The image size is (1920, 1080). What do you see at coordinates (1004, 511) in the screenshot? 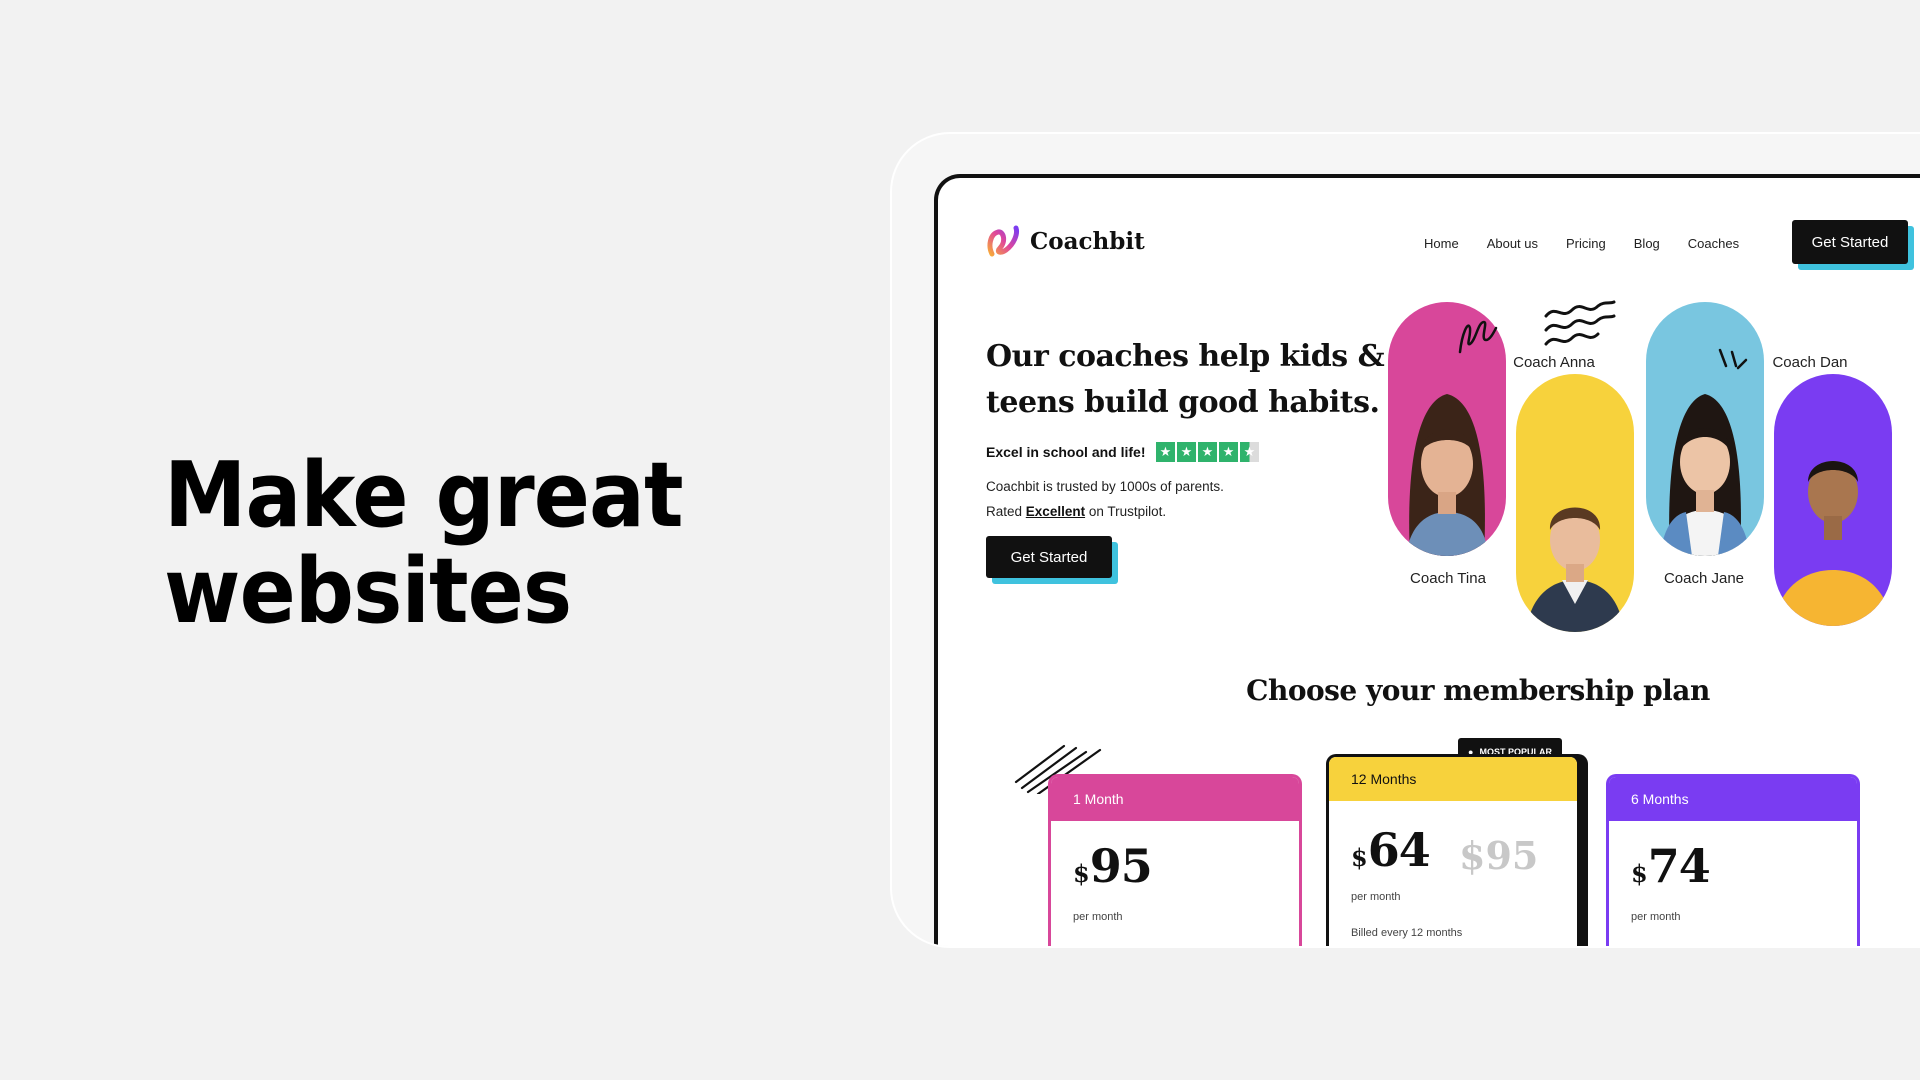
I see `rated-prefix: Rated` at bounding box center [1004, 511].